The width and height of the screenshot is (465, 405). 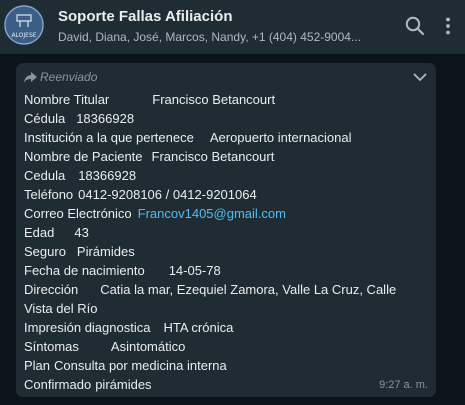 I want to click on field-label: Plan, so click(x=37, y=365).